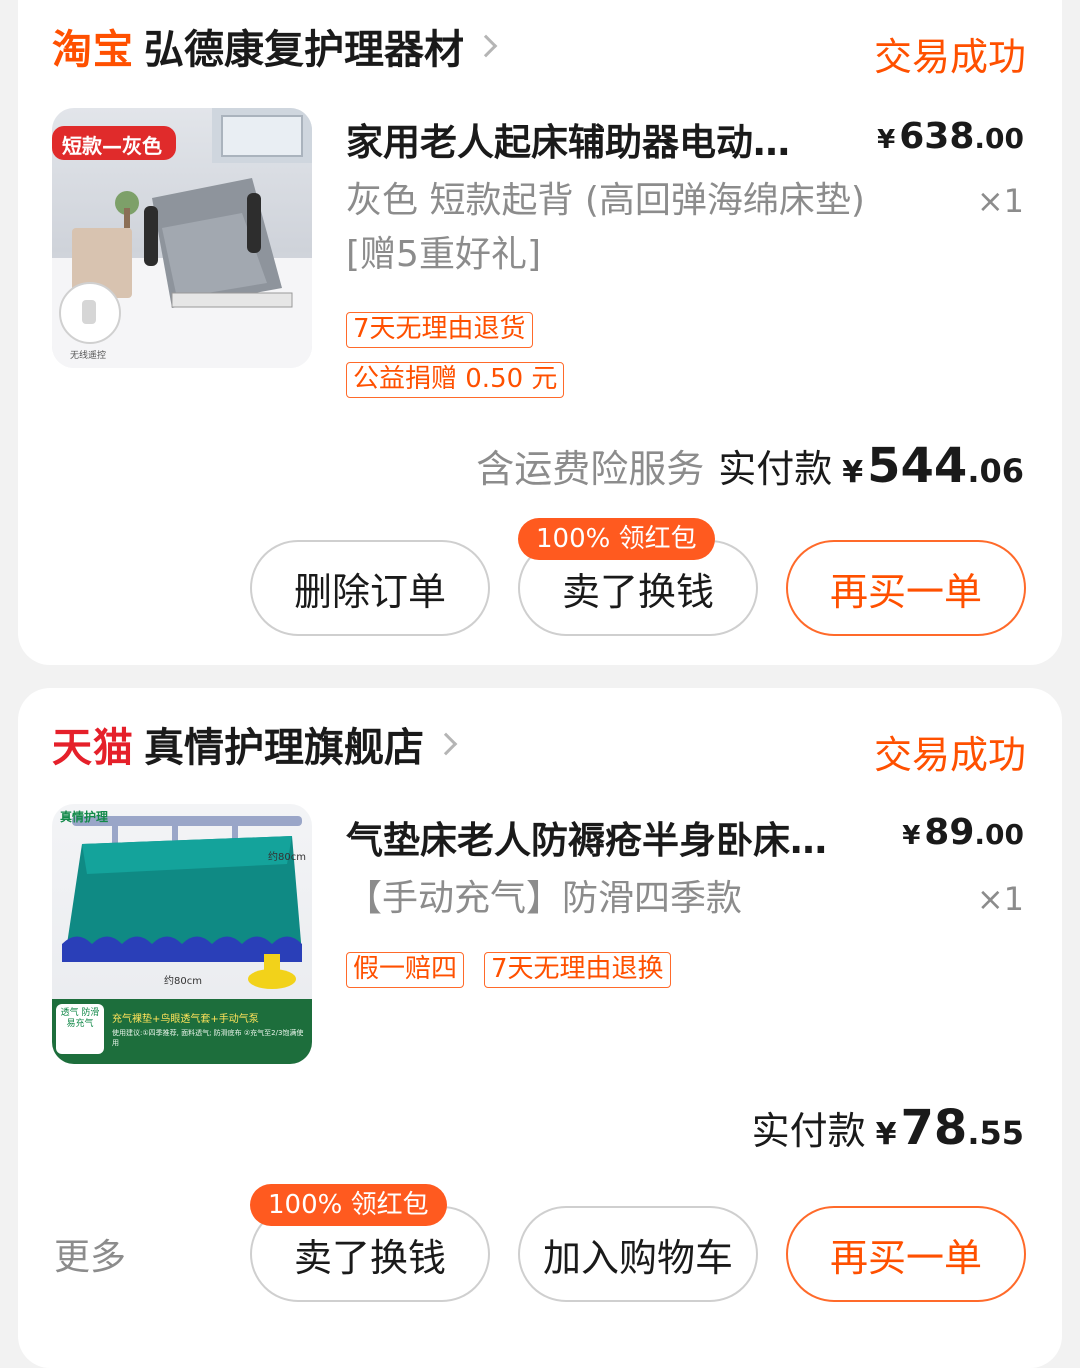 This screenshot has width=1080, height=1368. Describe the element at coordinates (208, 1038) in the screenshot. I see `image-usage: 使用建议:①四季推荐, 面料透气; 防滑底布 ②充气至2/3饱满使用` at that location.